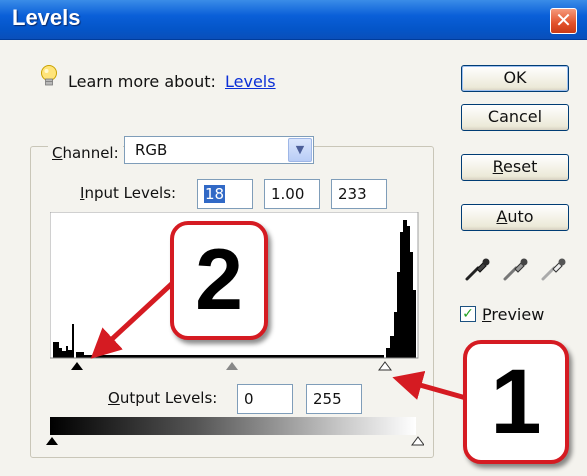  Describe the element at coordinates (219, 280) in the screenshot. I see `callout-2: 2` at that location.